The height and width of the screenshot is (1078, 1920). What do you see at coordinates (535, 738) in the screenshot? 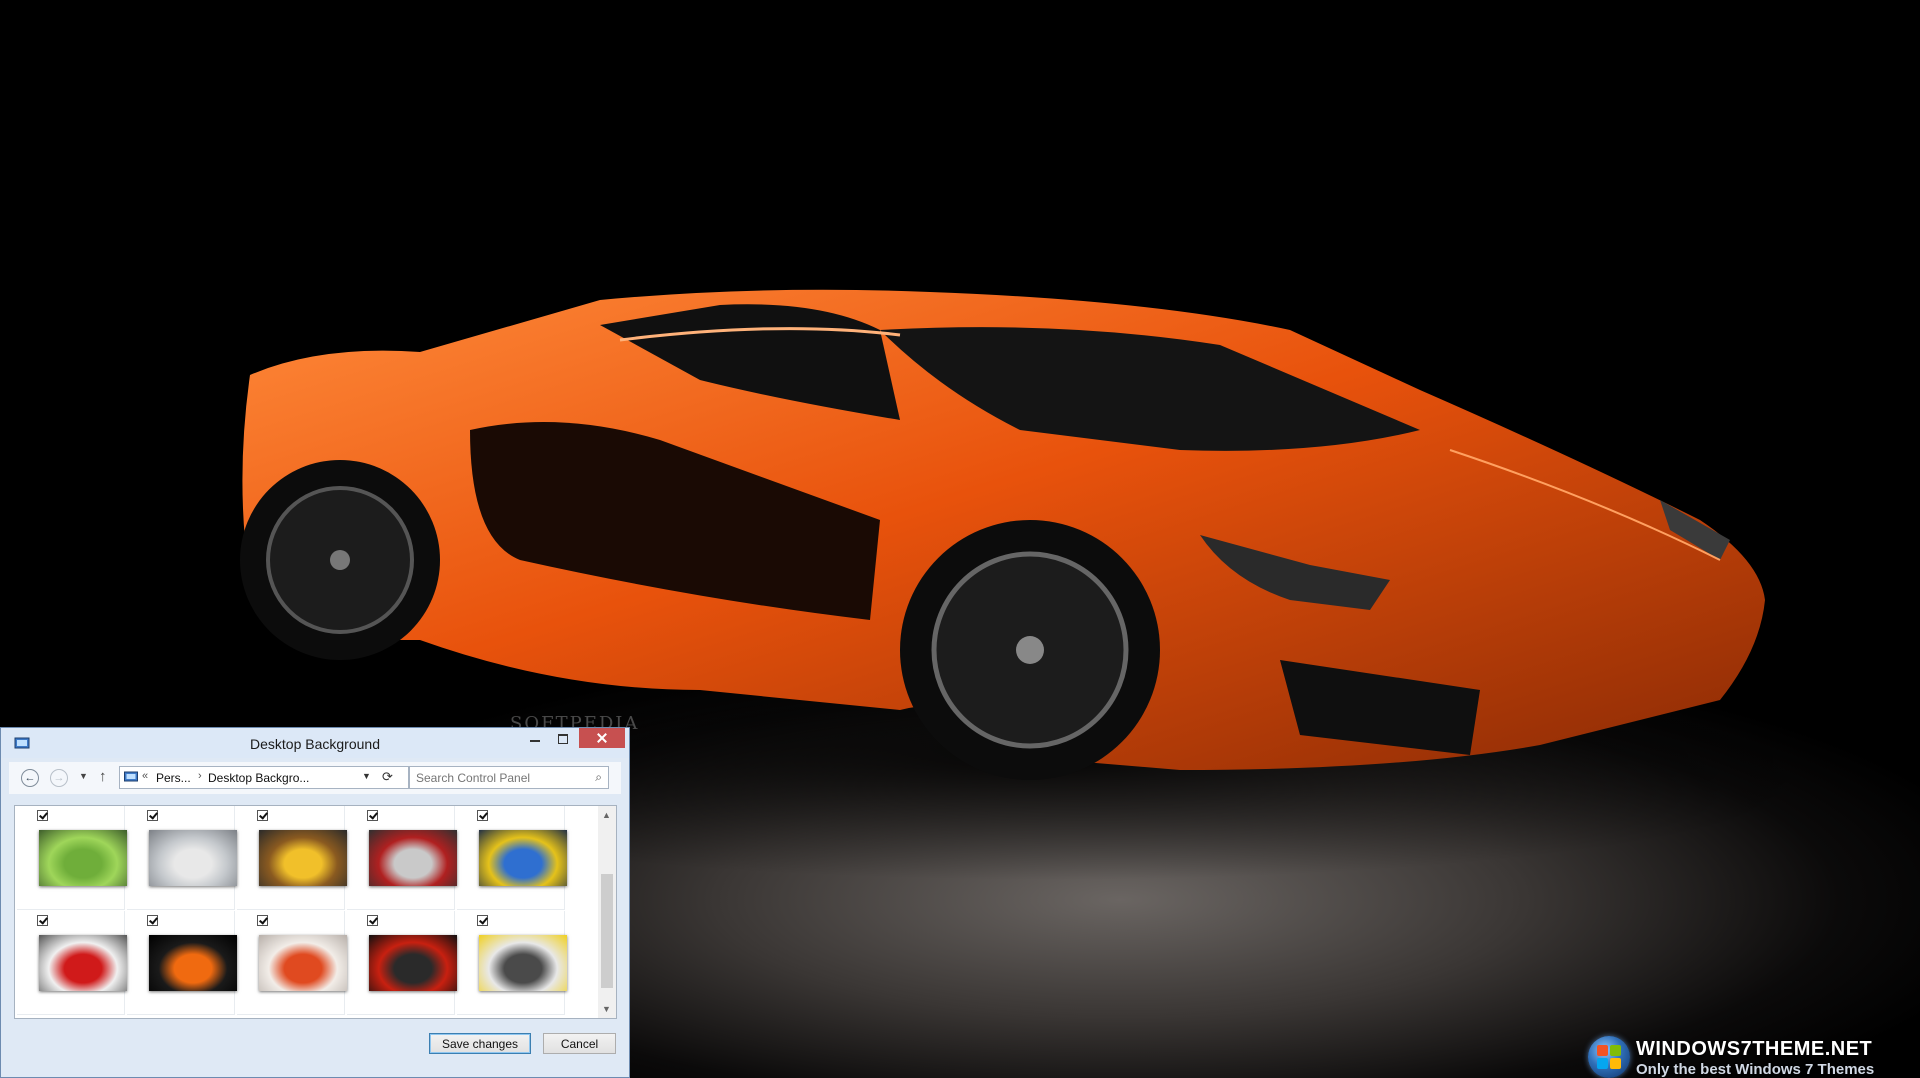
I see `minimize-button` at bounding box center [535, 738].